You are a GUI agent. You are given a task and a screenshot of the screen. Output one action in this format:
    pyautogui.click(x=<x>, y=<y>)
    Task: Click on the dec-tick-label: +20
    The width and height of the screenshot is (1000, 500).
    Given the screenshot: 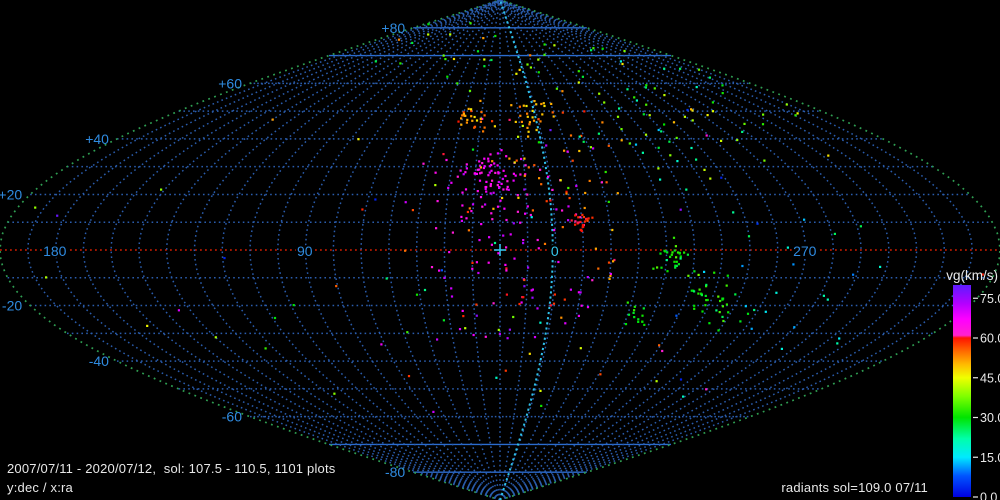 What is the action you would take?
    pyautogui.click(x=11, y=194)
    